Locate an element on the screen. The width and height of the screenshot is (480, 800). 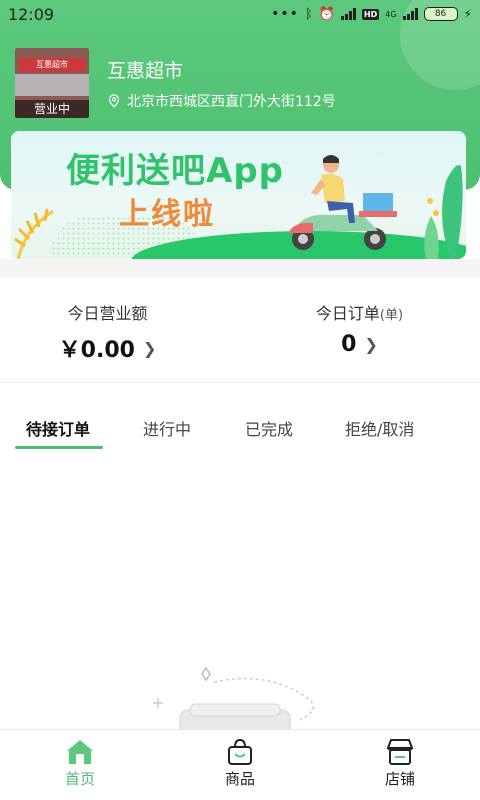
hd-badge: HD is located at coordinates (370, 14).